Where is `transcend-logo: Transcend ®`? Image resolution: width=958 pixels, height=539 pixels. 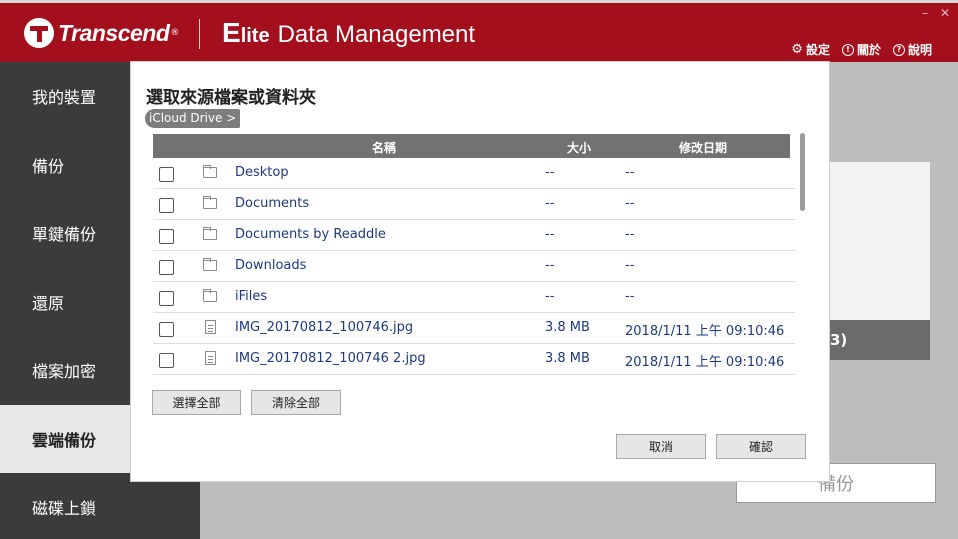
transcend-logo: Transcend ® is located at coordinates (101, 33).